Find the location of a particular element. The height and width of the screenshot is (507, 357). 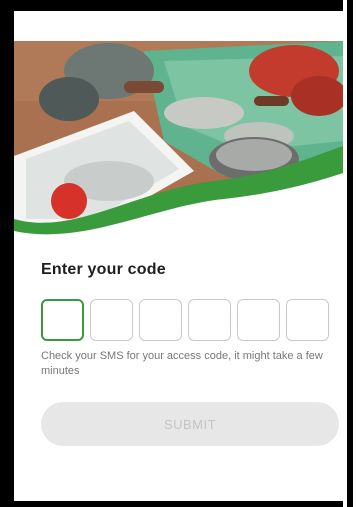

code-digit-3-input is located at coordinates (160, 320).